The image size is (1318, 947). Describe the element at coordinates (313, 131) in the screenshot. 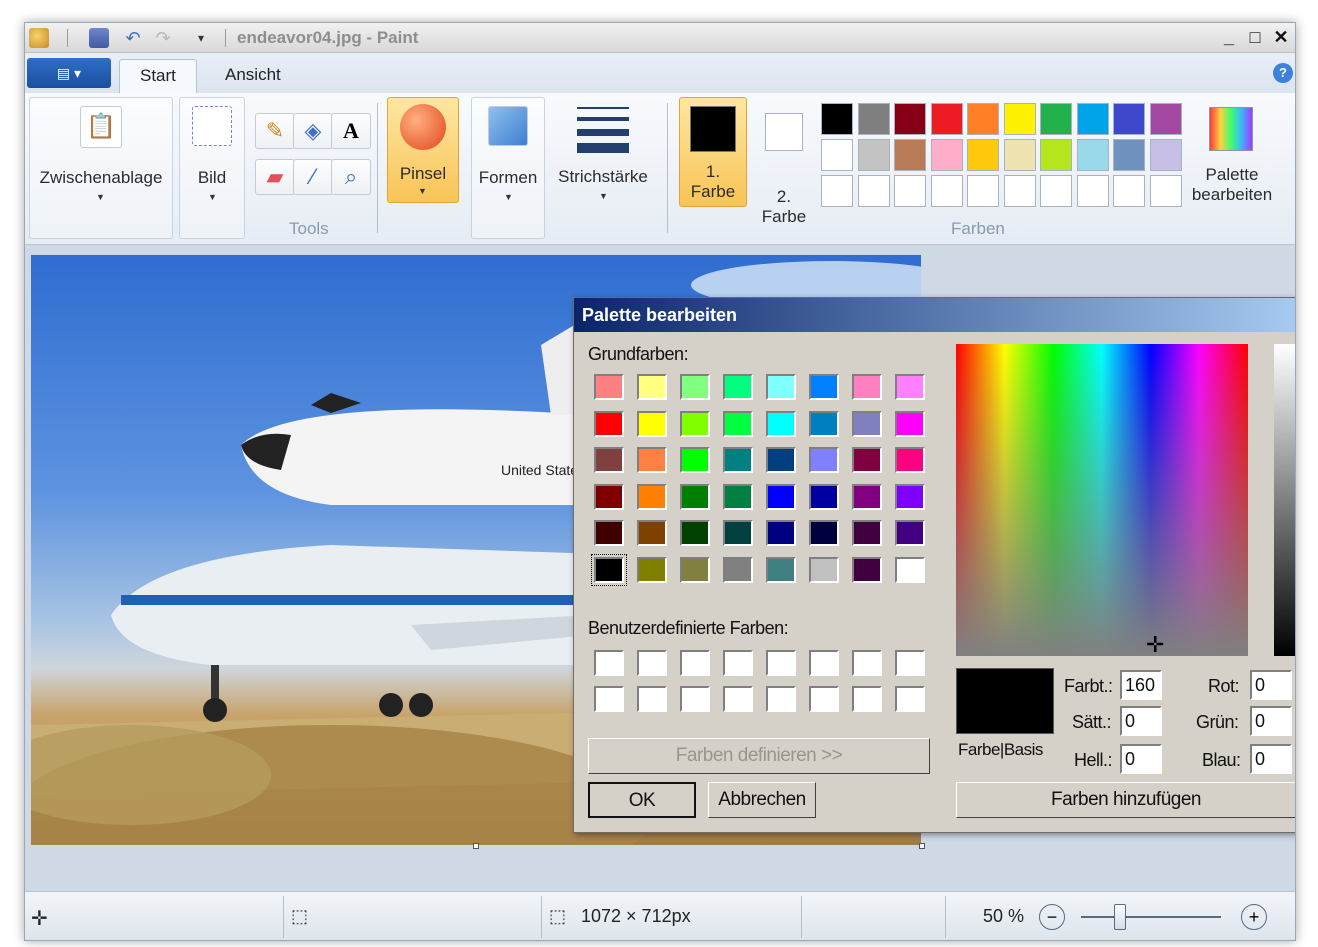

I see `fill-icon: ◈` at that location.